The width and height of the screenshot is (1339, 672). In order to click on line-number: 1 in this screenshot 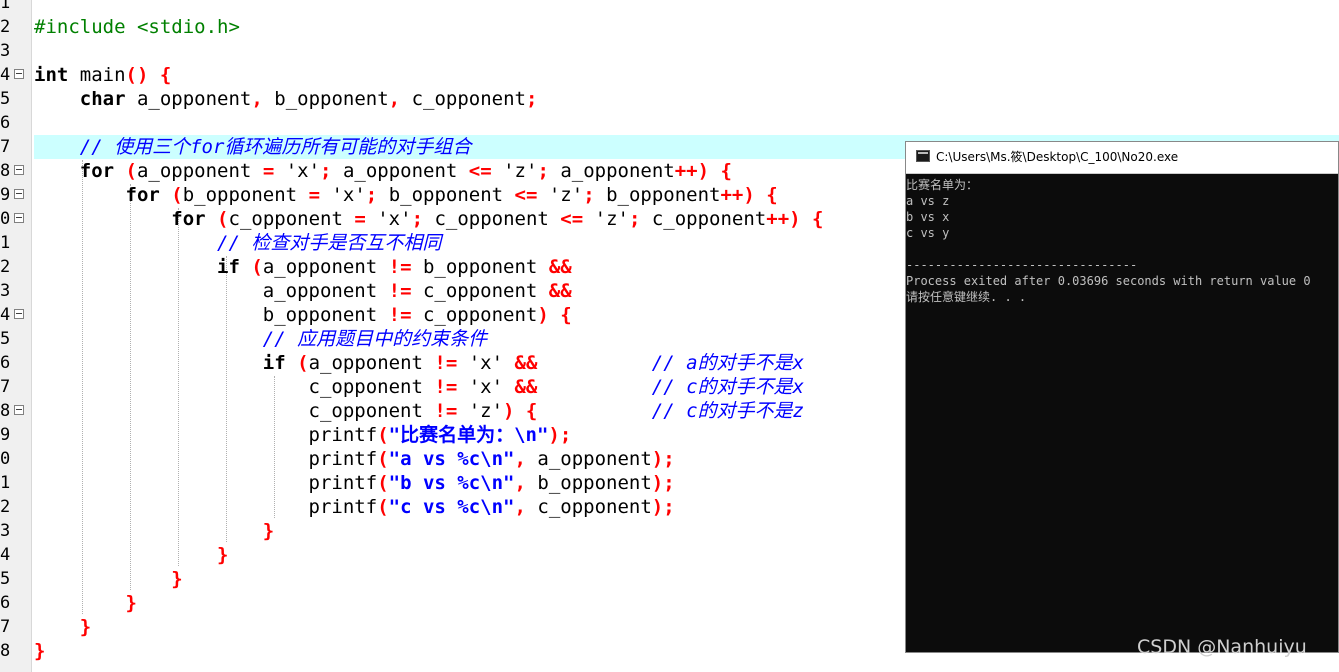, I will do `click(15, 243)`.